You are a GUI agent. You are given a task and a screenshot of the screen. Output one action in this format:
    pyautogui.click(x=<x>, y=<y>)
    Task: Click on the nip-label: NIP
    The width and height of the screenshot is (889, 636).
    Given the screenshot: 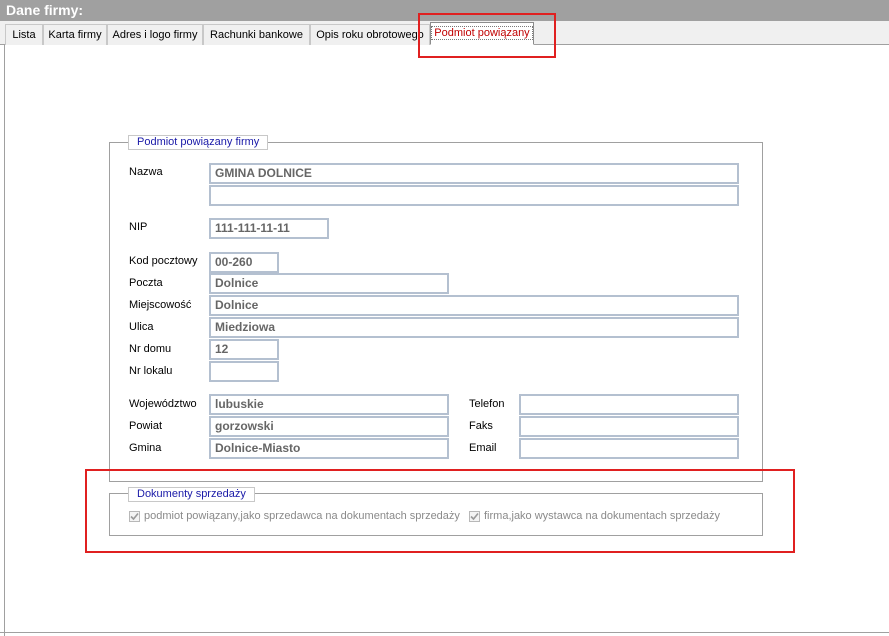 What is the action you would take?
    pyautogui.click(x=138, y=227)
    